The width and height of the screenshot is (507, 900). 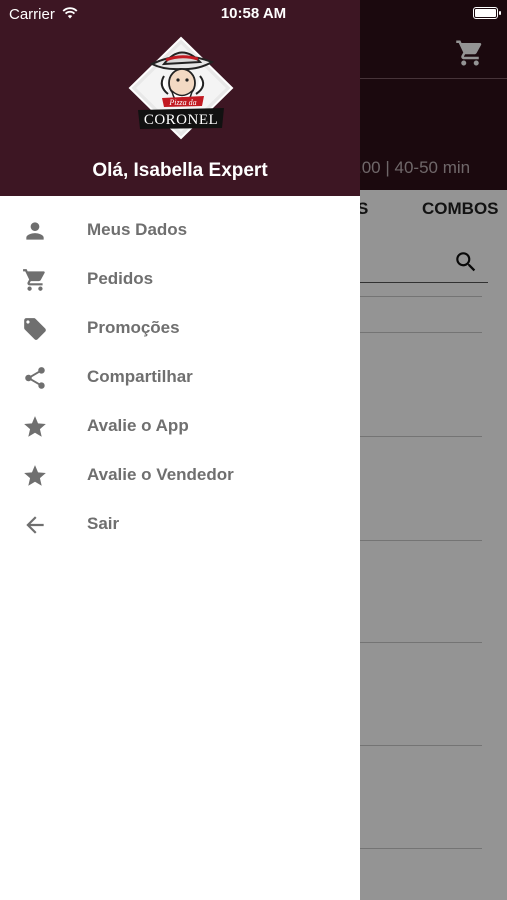 I want to click on menu-item-sair: Sair, so click(x=180, y=524).